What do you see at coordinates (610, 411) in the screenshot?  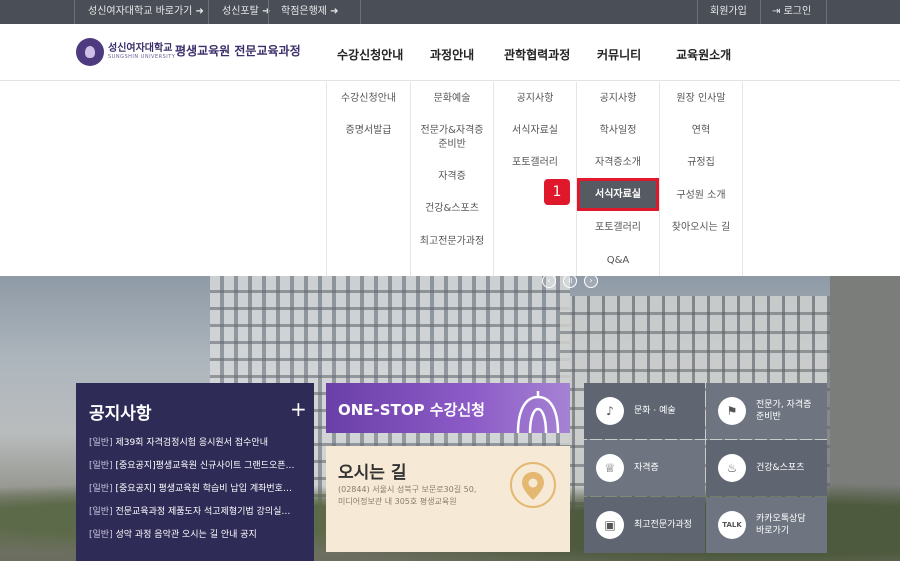 I see `music-note-icon: ♪` at bounding box center [610, 411].